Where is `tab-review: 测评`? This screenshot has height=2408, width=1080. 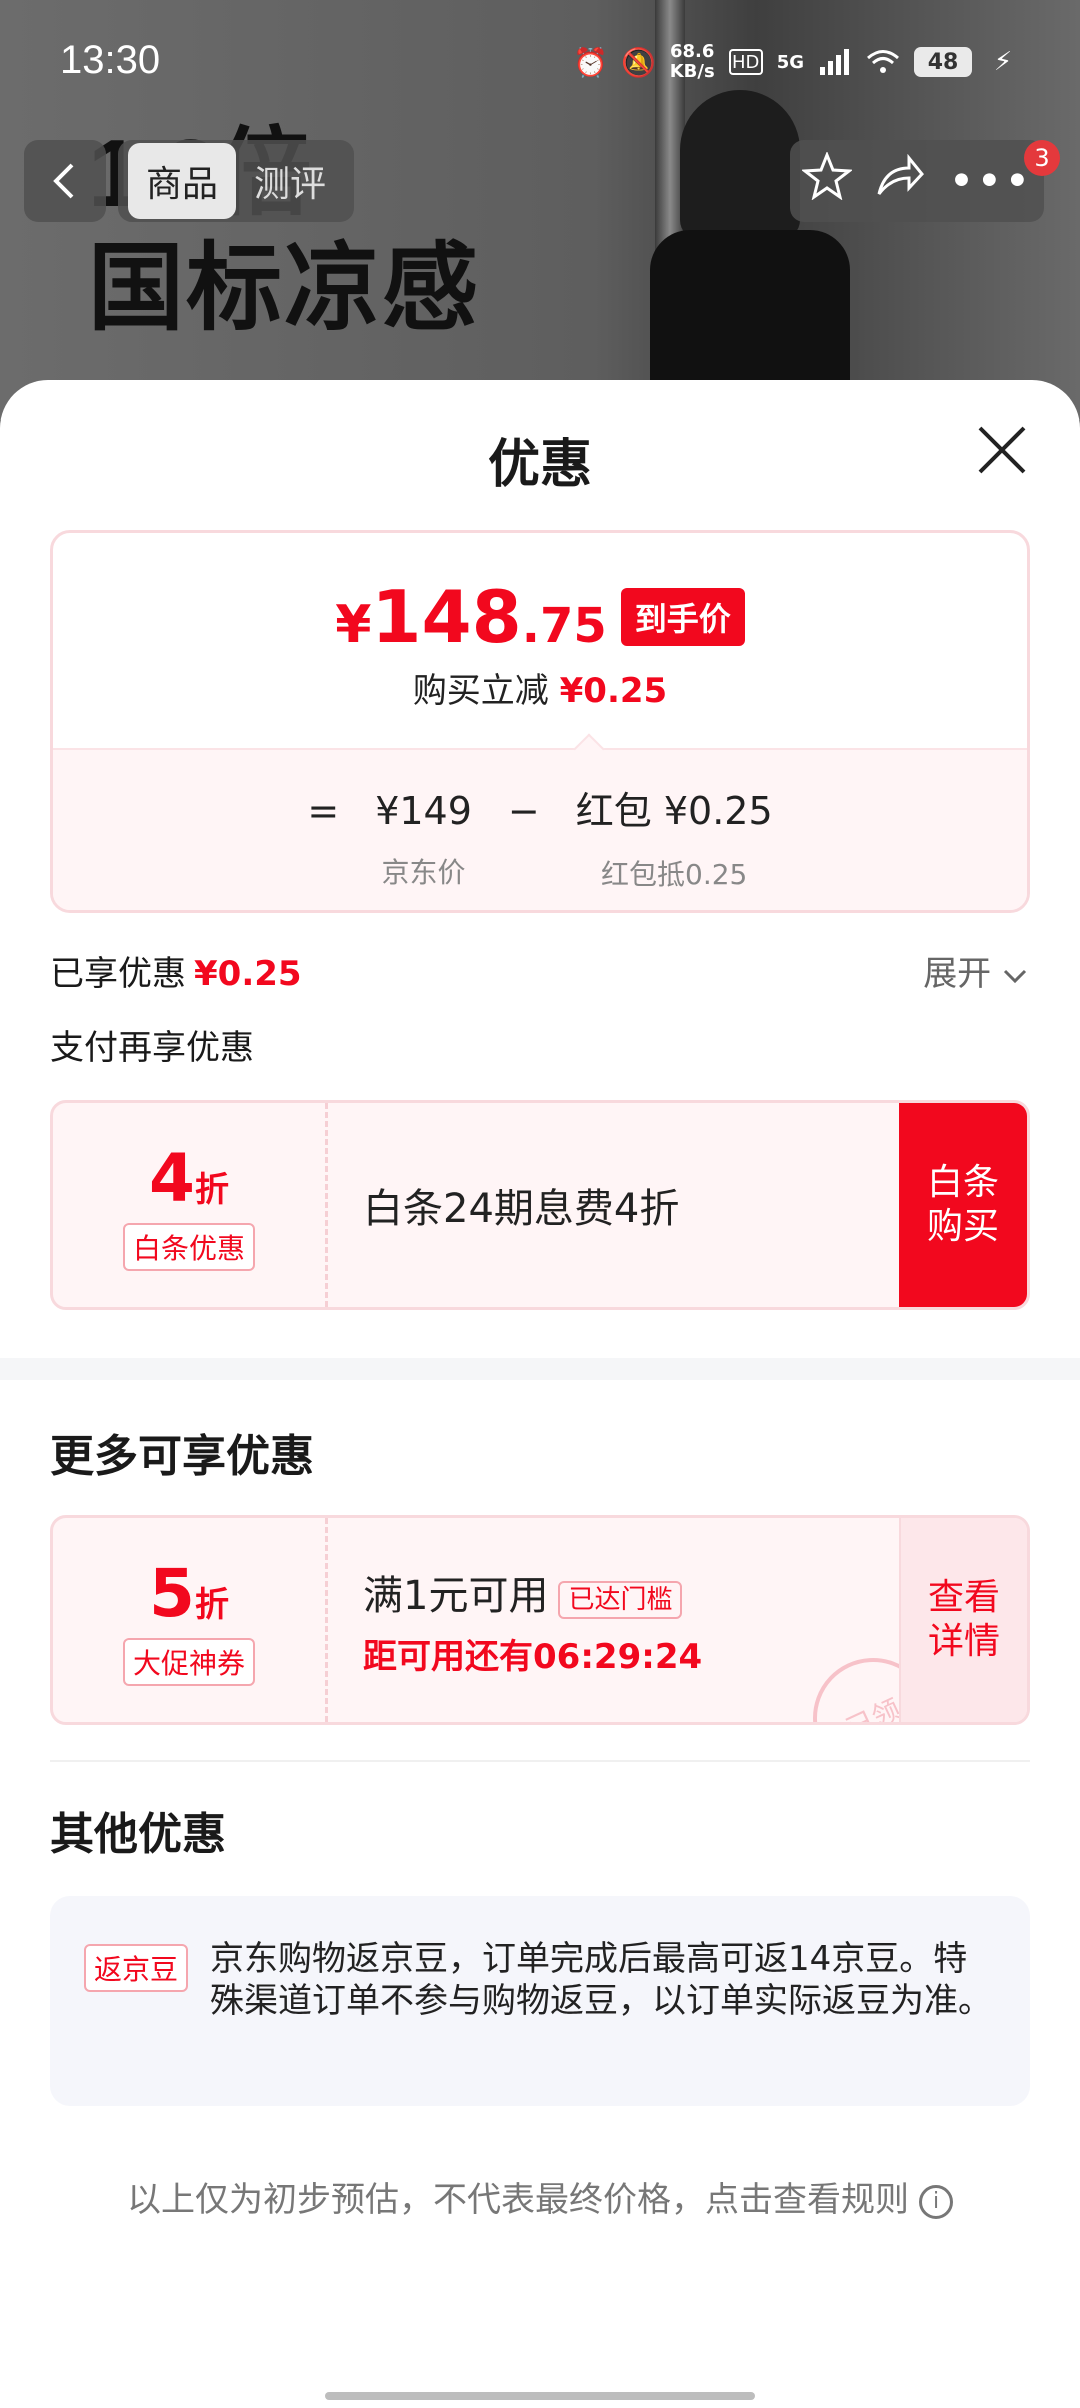
tab-review: 测评 is located at coordinates (290, 181).